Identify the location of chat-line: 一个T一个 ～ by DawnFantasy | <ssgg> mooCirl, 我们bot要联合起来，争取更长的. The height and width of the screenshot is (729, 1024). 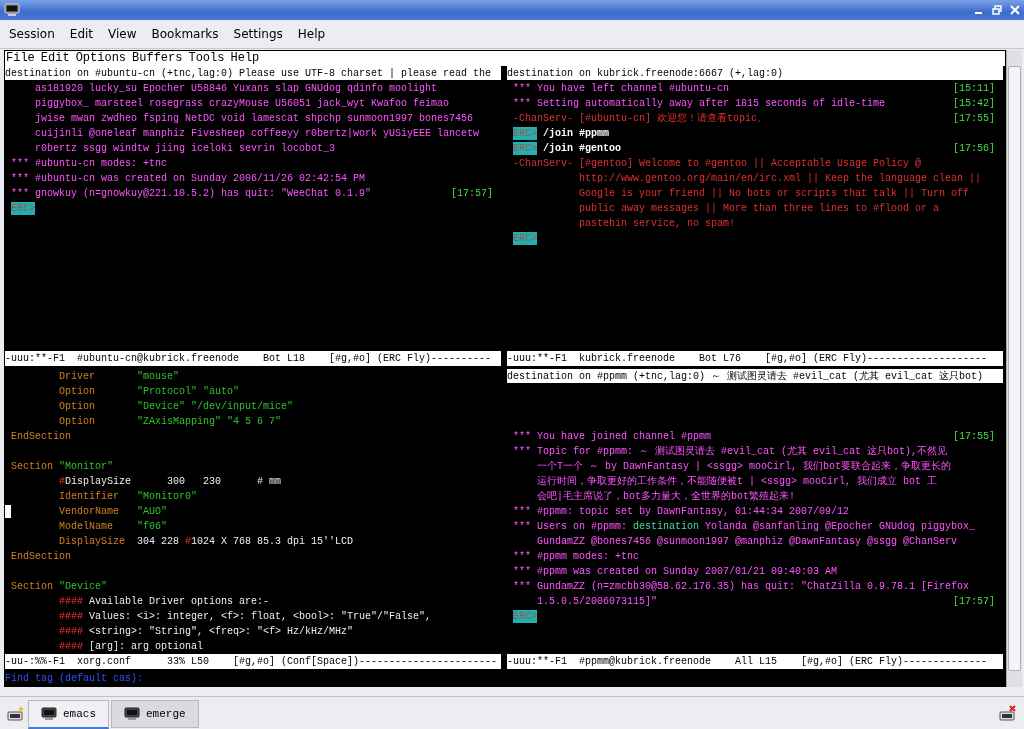
(744, 466).